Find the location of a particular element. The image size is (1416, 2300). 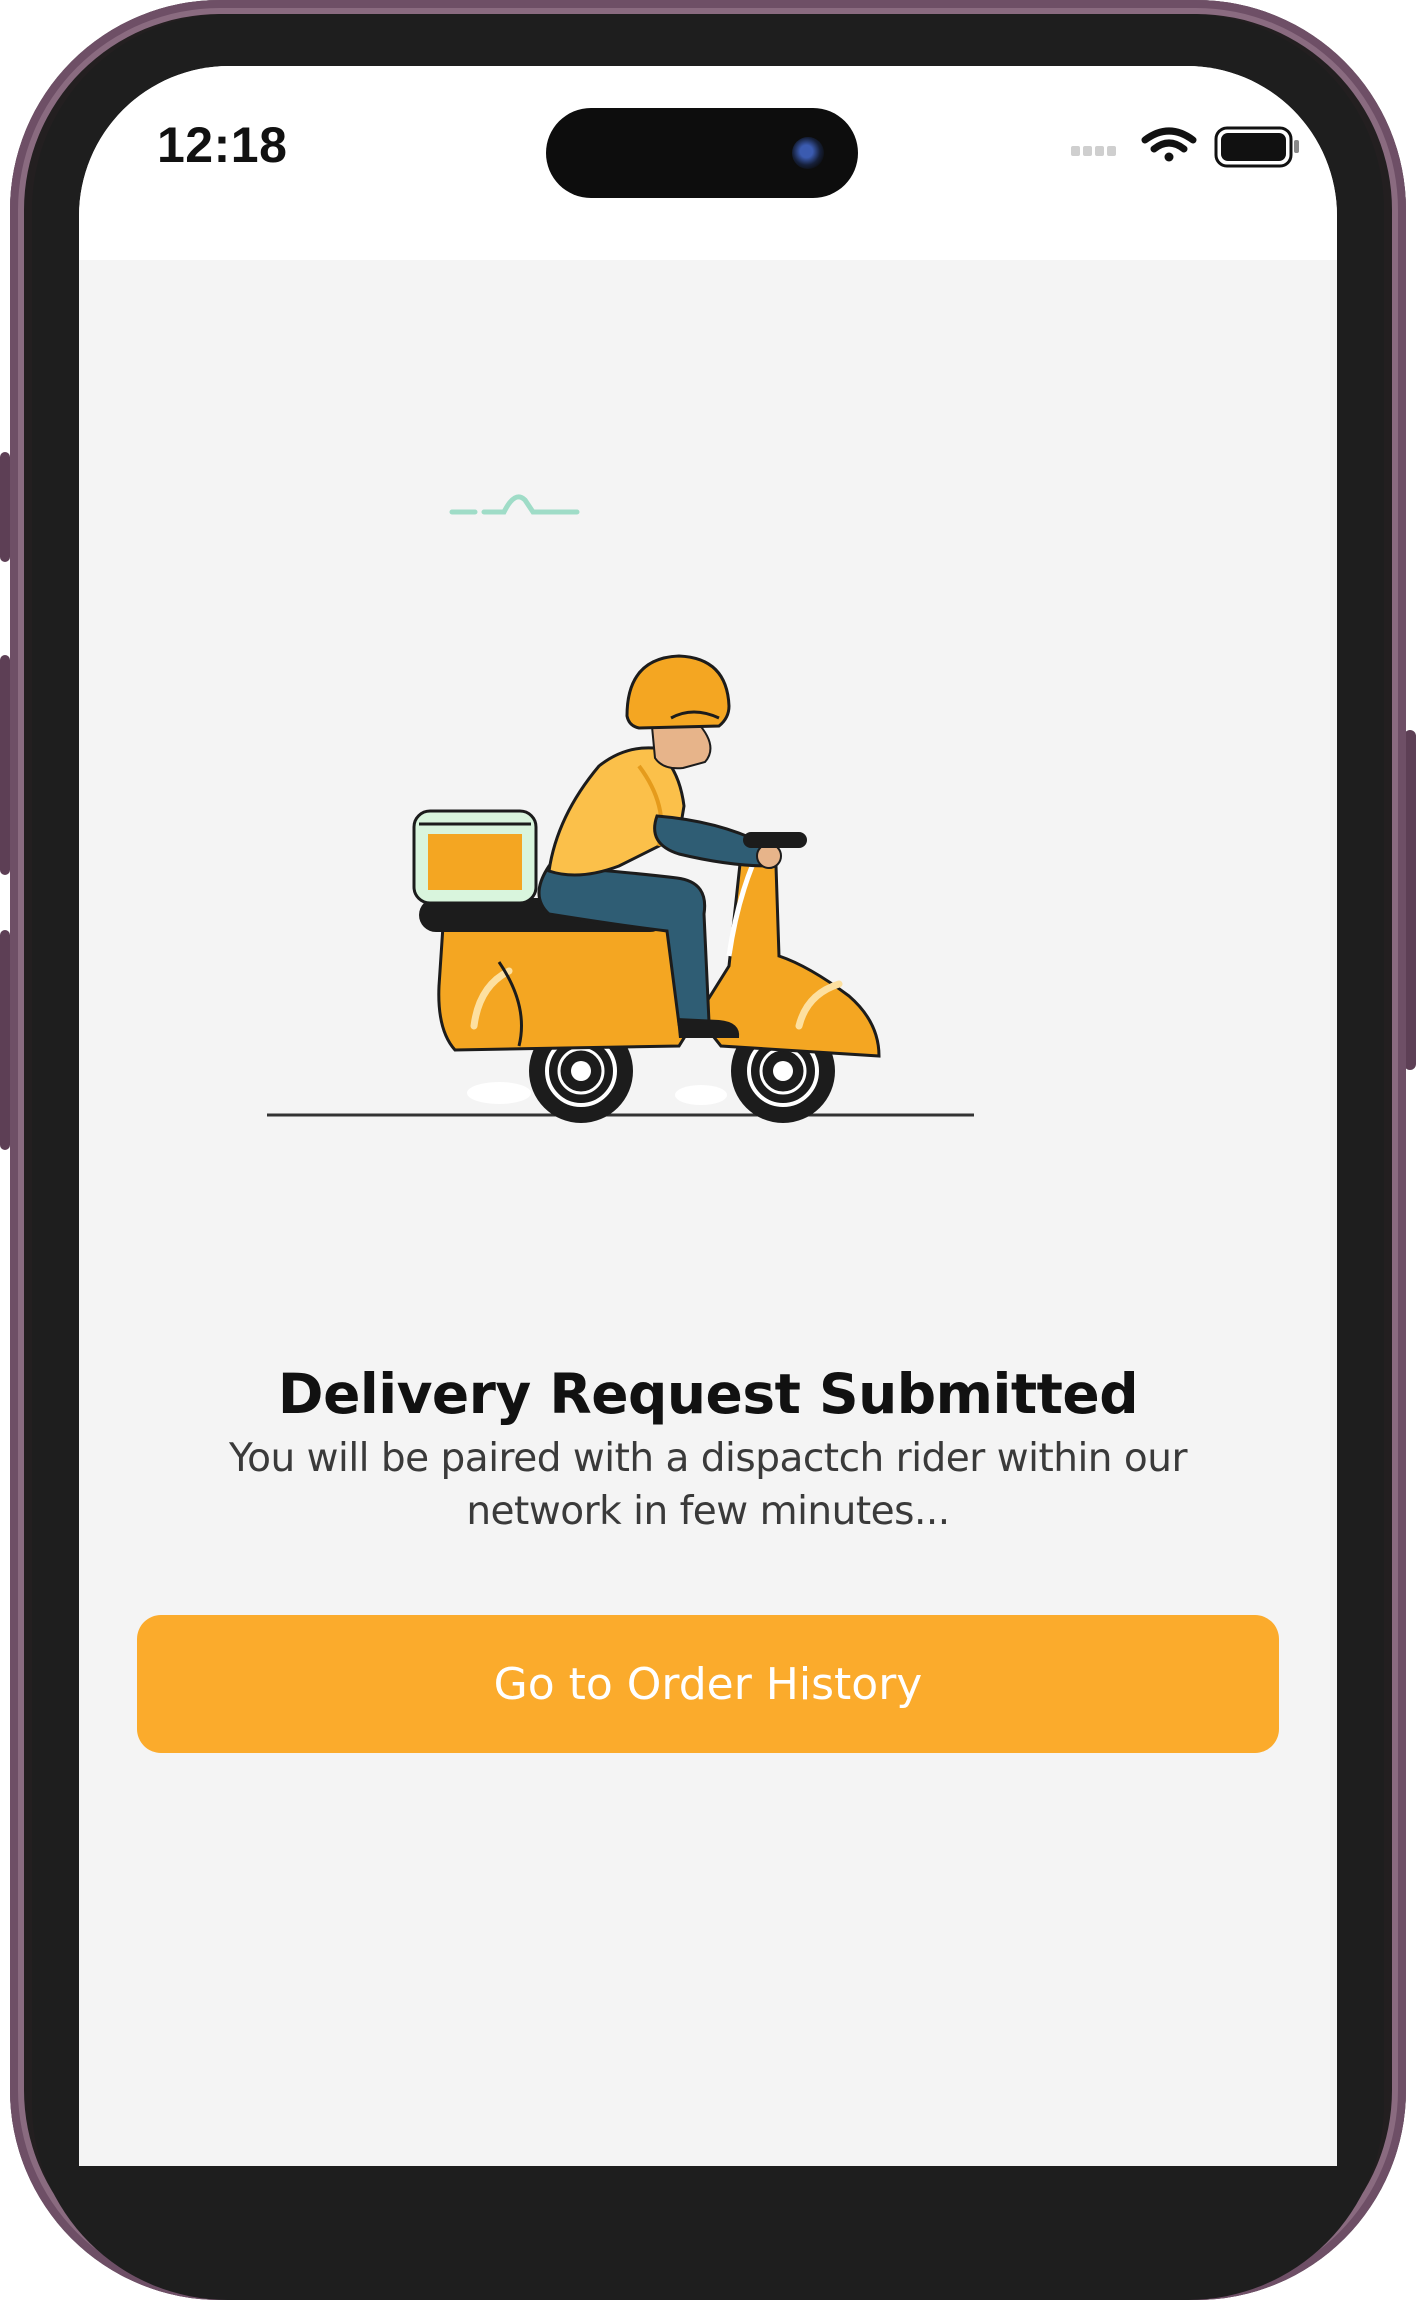

status-icons is located at coordinates (1185, 147).